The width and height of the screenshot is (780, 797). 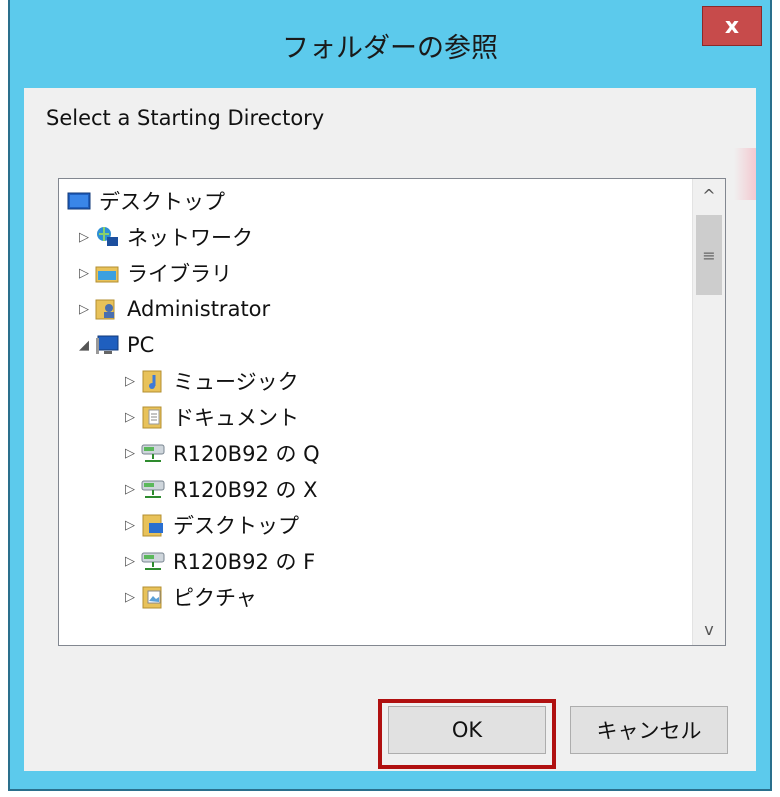 I want to click on desktop-folder-icon, so click(x=153, y=525).